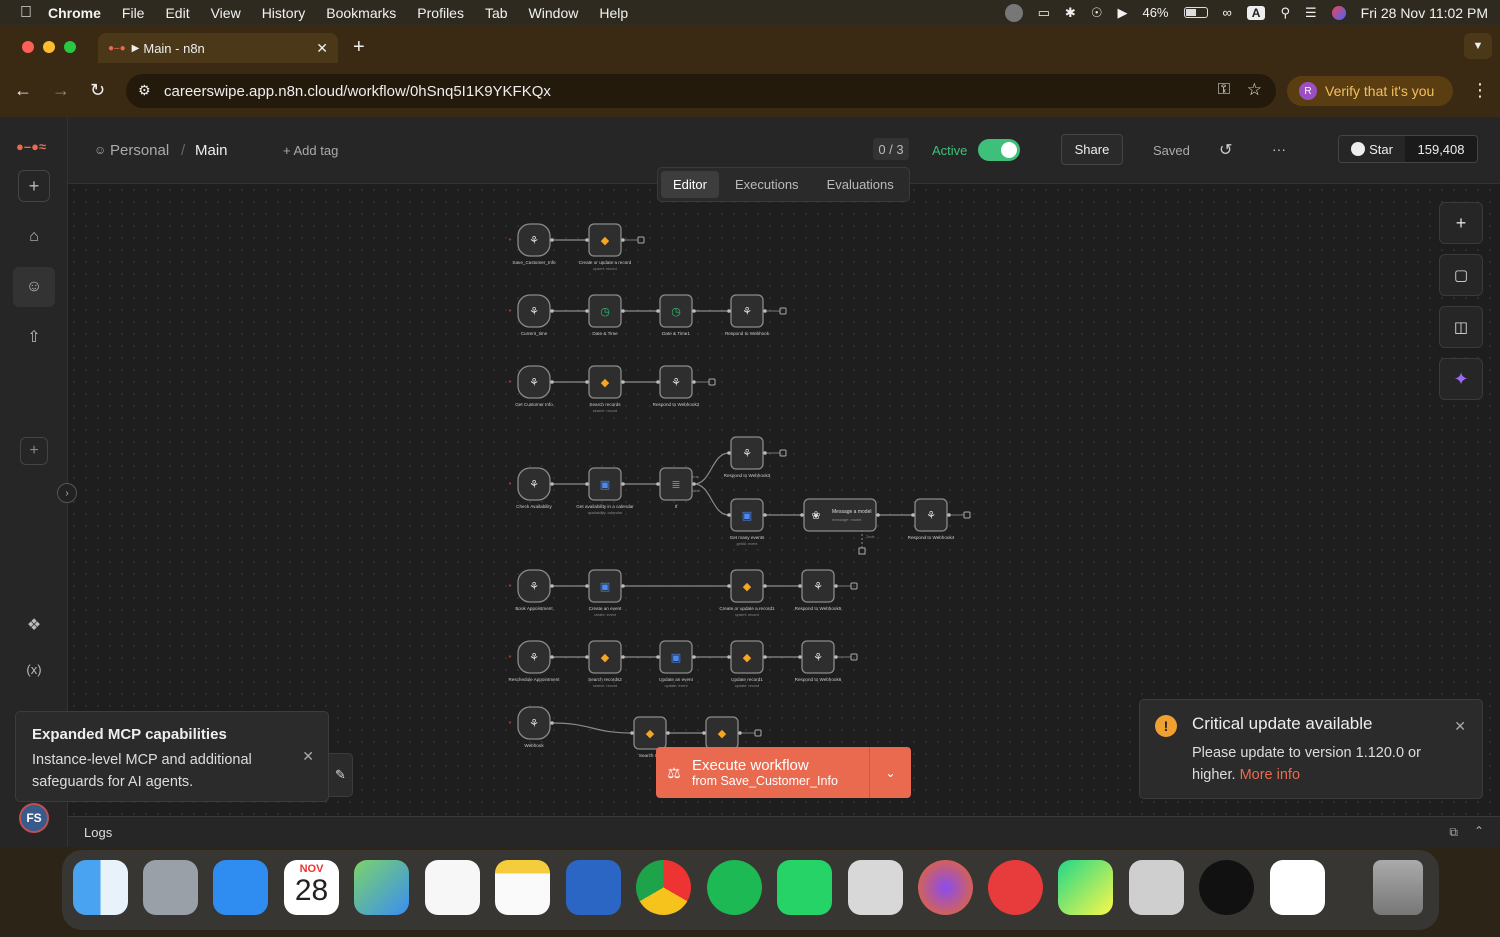  I want to click on pycharm-icon, so click(1085, 887).